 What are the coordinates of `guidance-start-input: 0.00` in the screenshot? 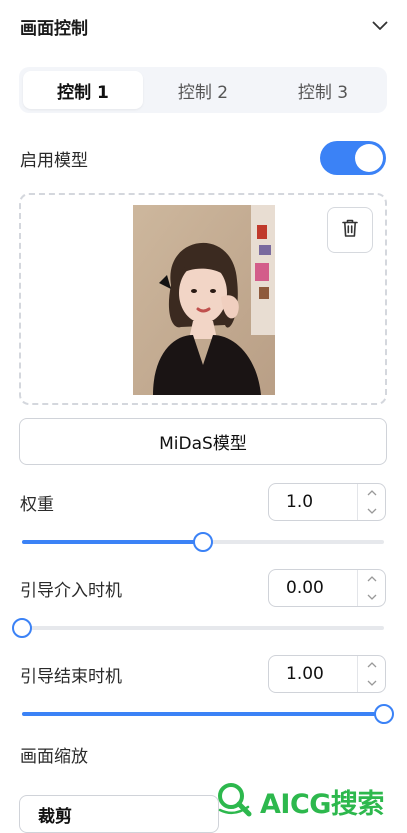 It's located at (327, 588).